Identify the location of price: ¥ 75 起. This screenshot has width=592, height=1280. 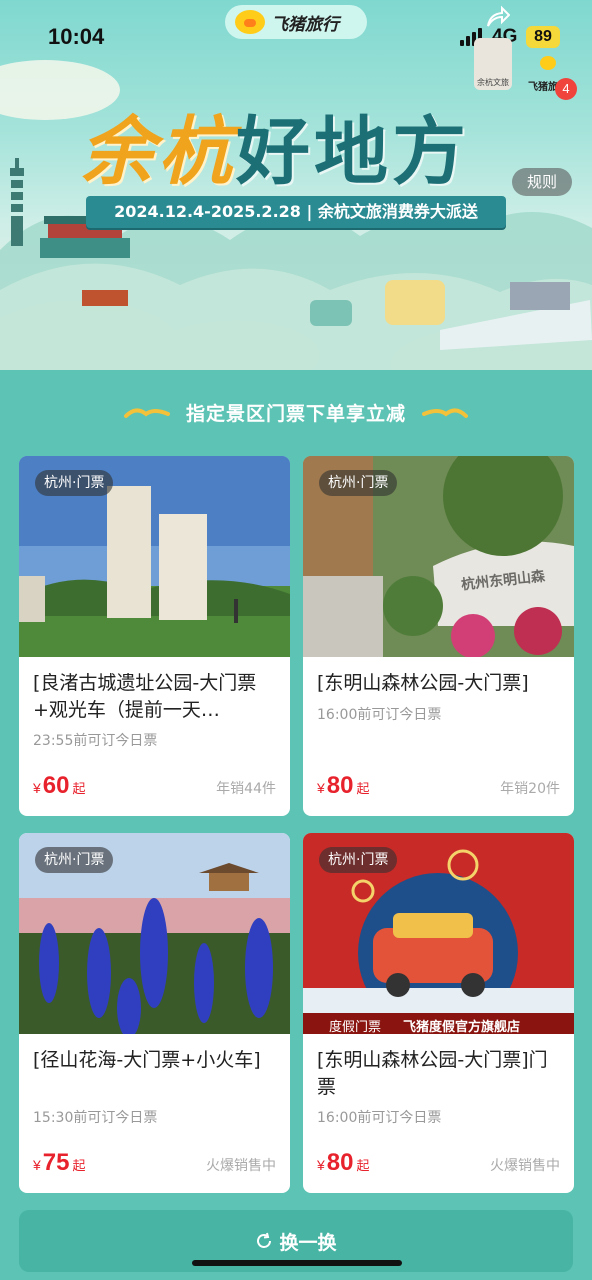
(59, 1163).